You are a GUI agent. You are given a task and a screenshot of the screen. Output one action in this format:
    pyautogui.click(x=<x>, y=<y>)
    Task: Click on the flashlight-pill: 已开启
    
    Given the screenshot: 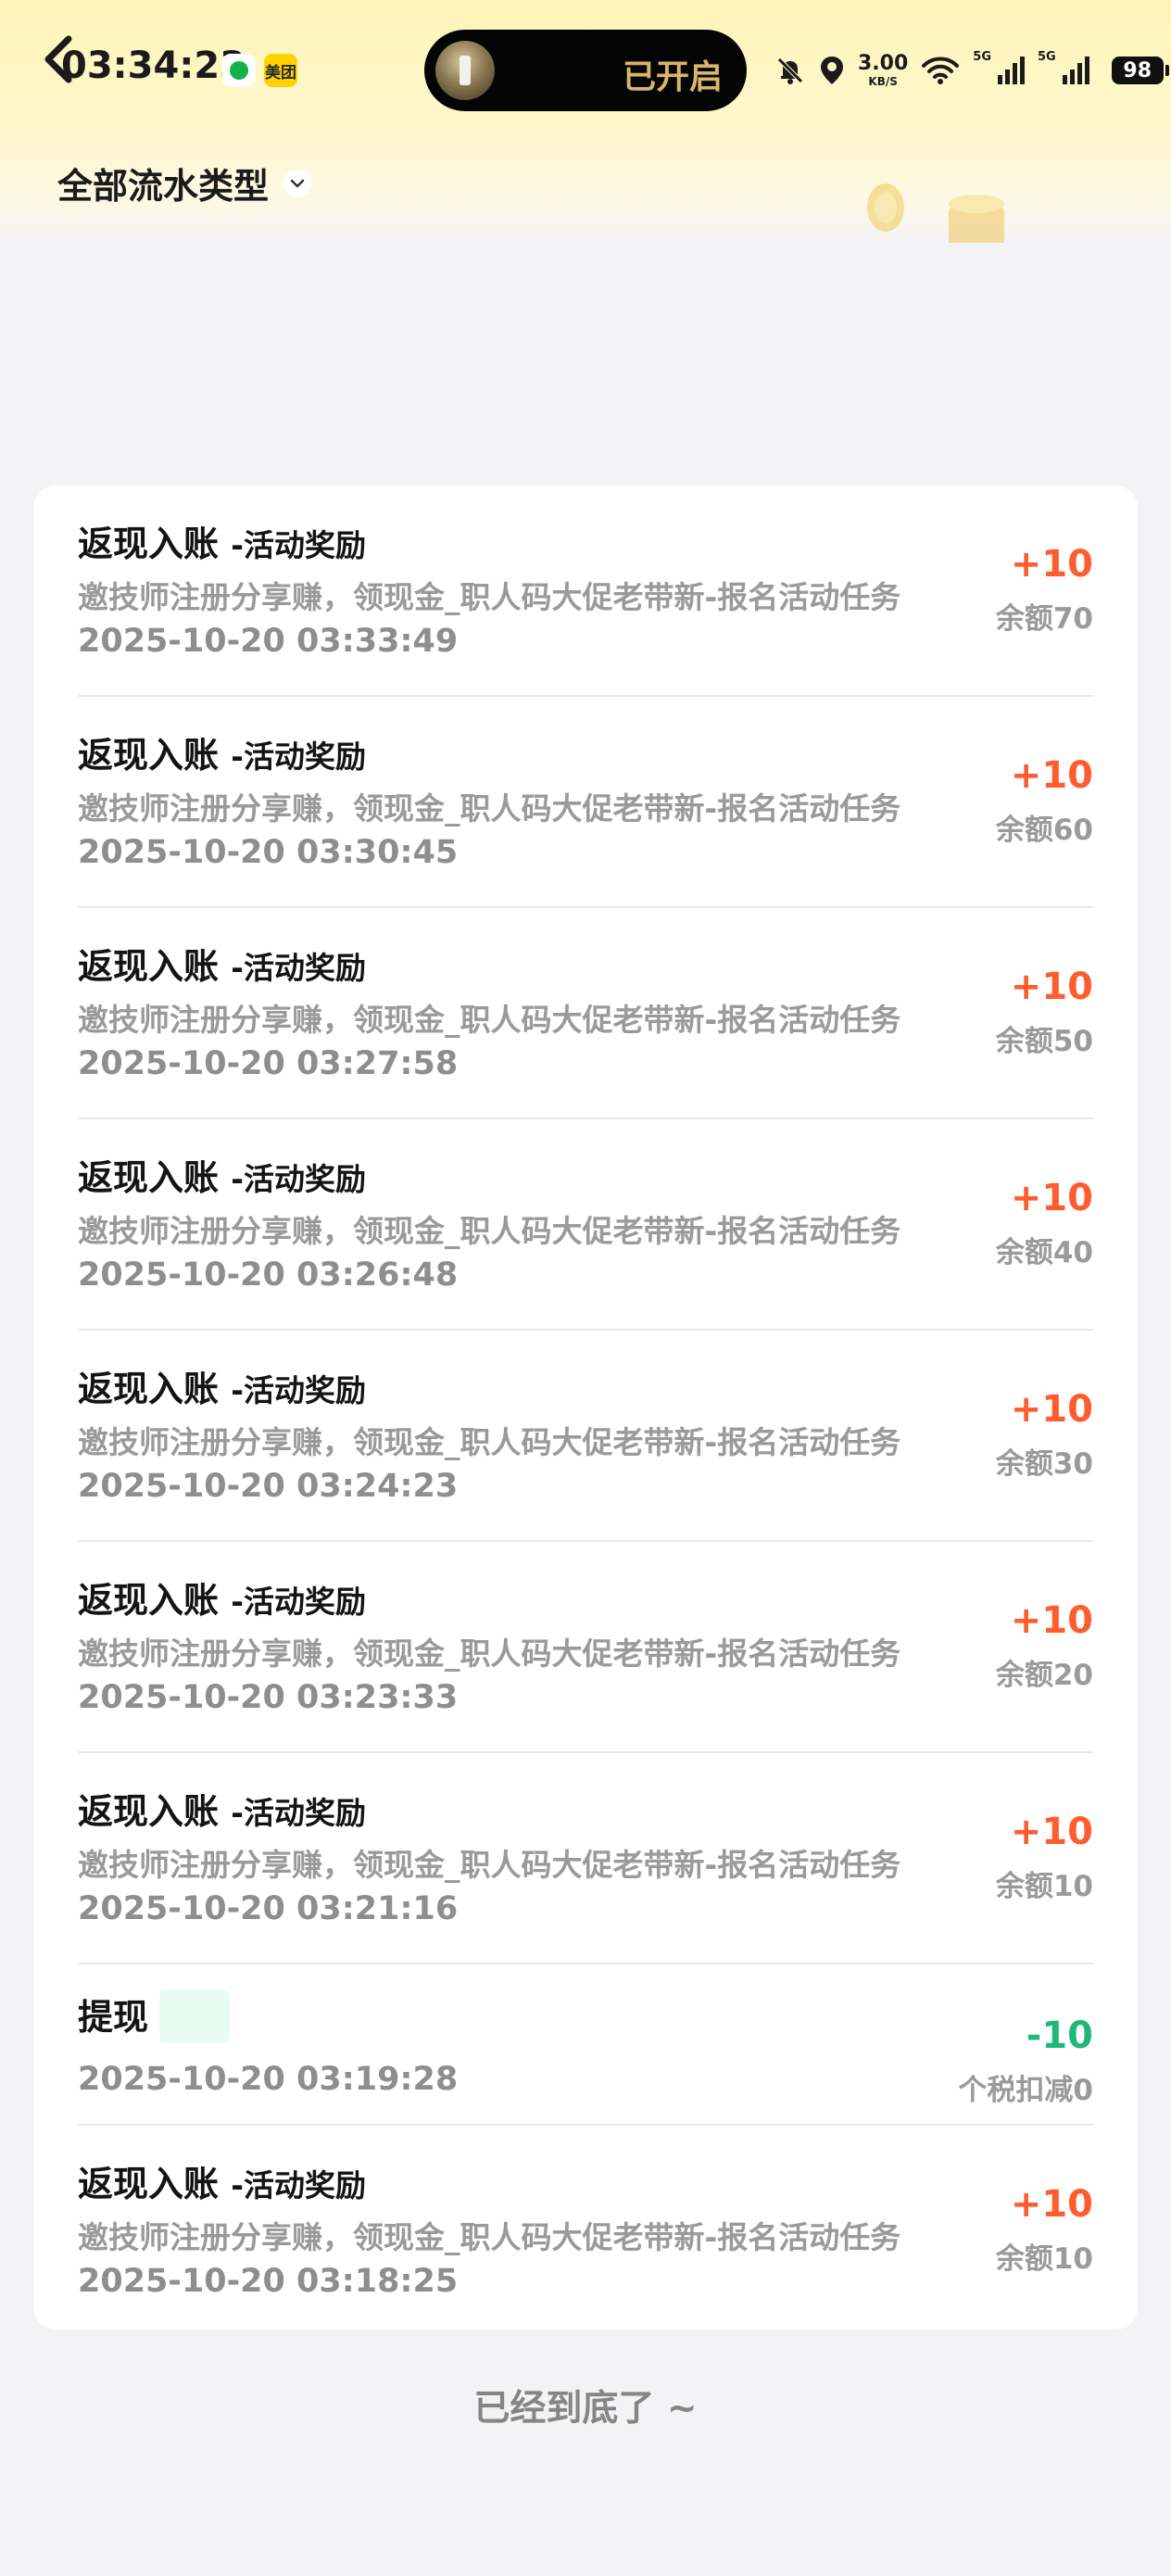 What is the action you would take?
    pyautogui.click(x=585, y=70)
    